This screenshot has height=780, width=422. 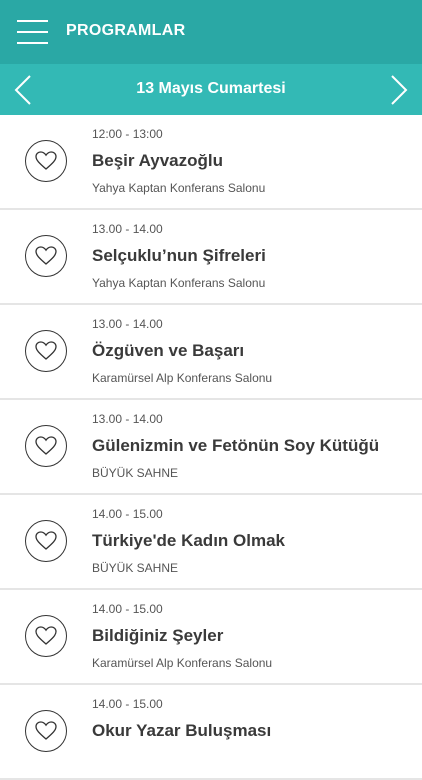 I want to click on event-time: 12:00 - 13:00, so click(x=127, y=134).